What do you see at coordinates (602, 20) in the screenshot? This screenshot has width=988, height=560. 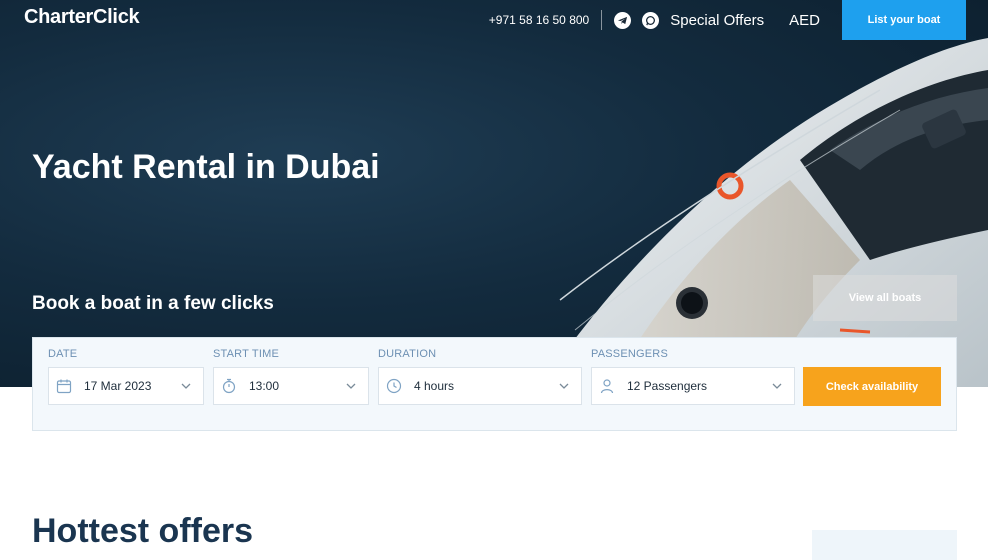 I see `nav-divider` at bounding box center [602, 20].